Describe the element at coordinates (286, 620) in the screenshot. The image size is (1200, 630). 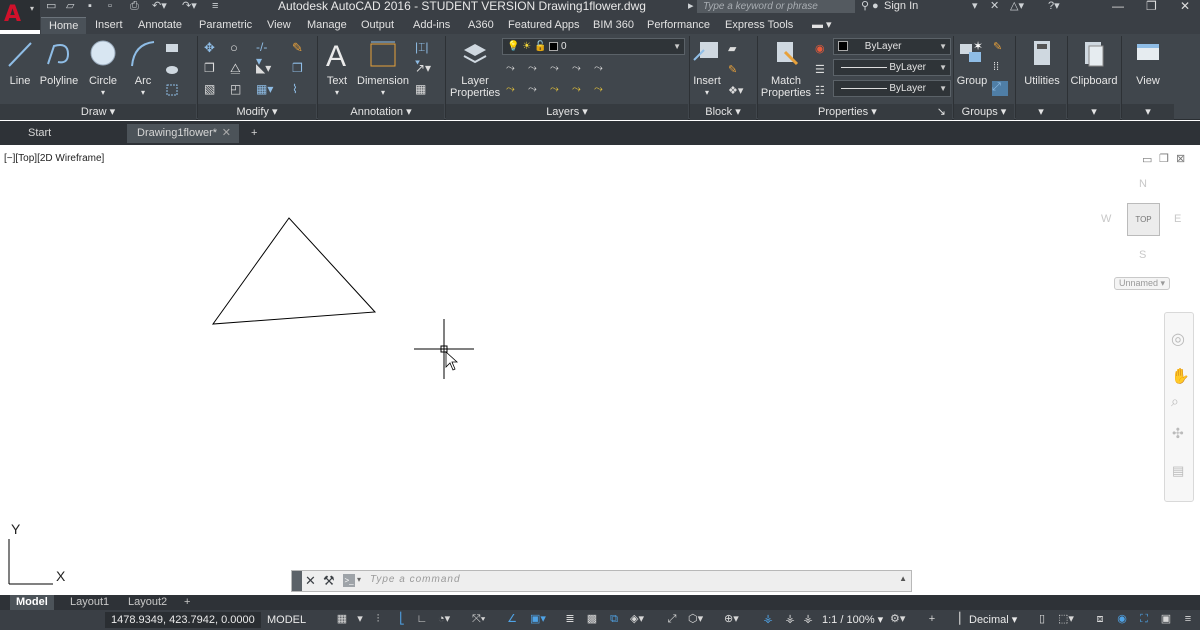
I see `model-space-toggle: MODEL` at that location.